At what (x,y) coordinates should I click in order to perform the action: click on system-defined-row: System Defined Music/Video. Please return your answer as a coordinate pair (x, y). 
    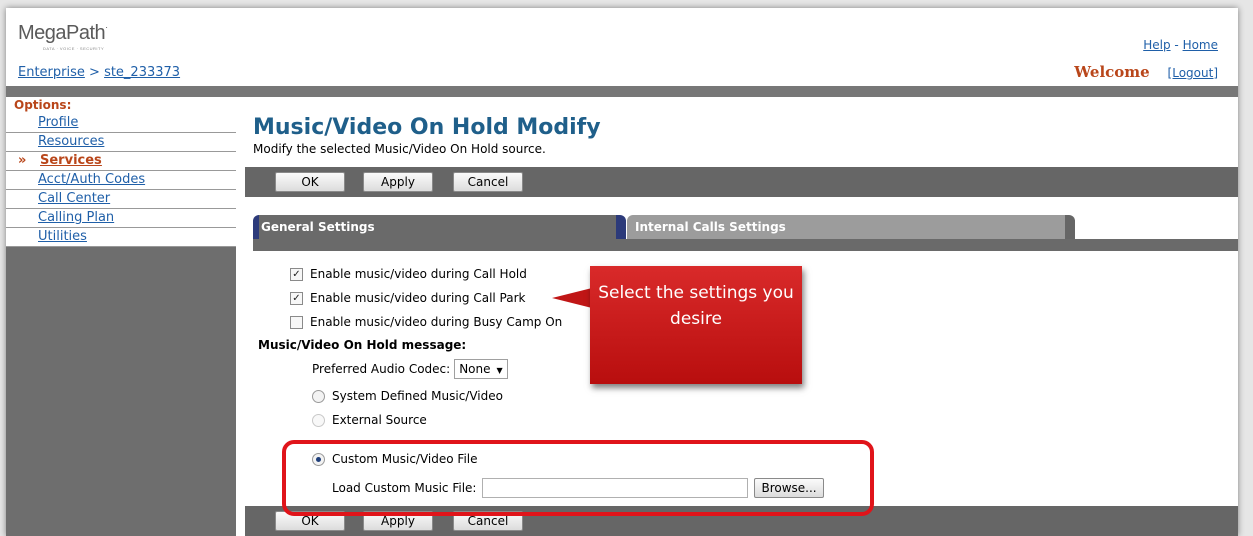
    Looking at the image, I should click on (407, 396).